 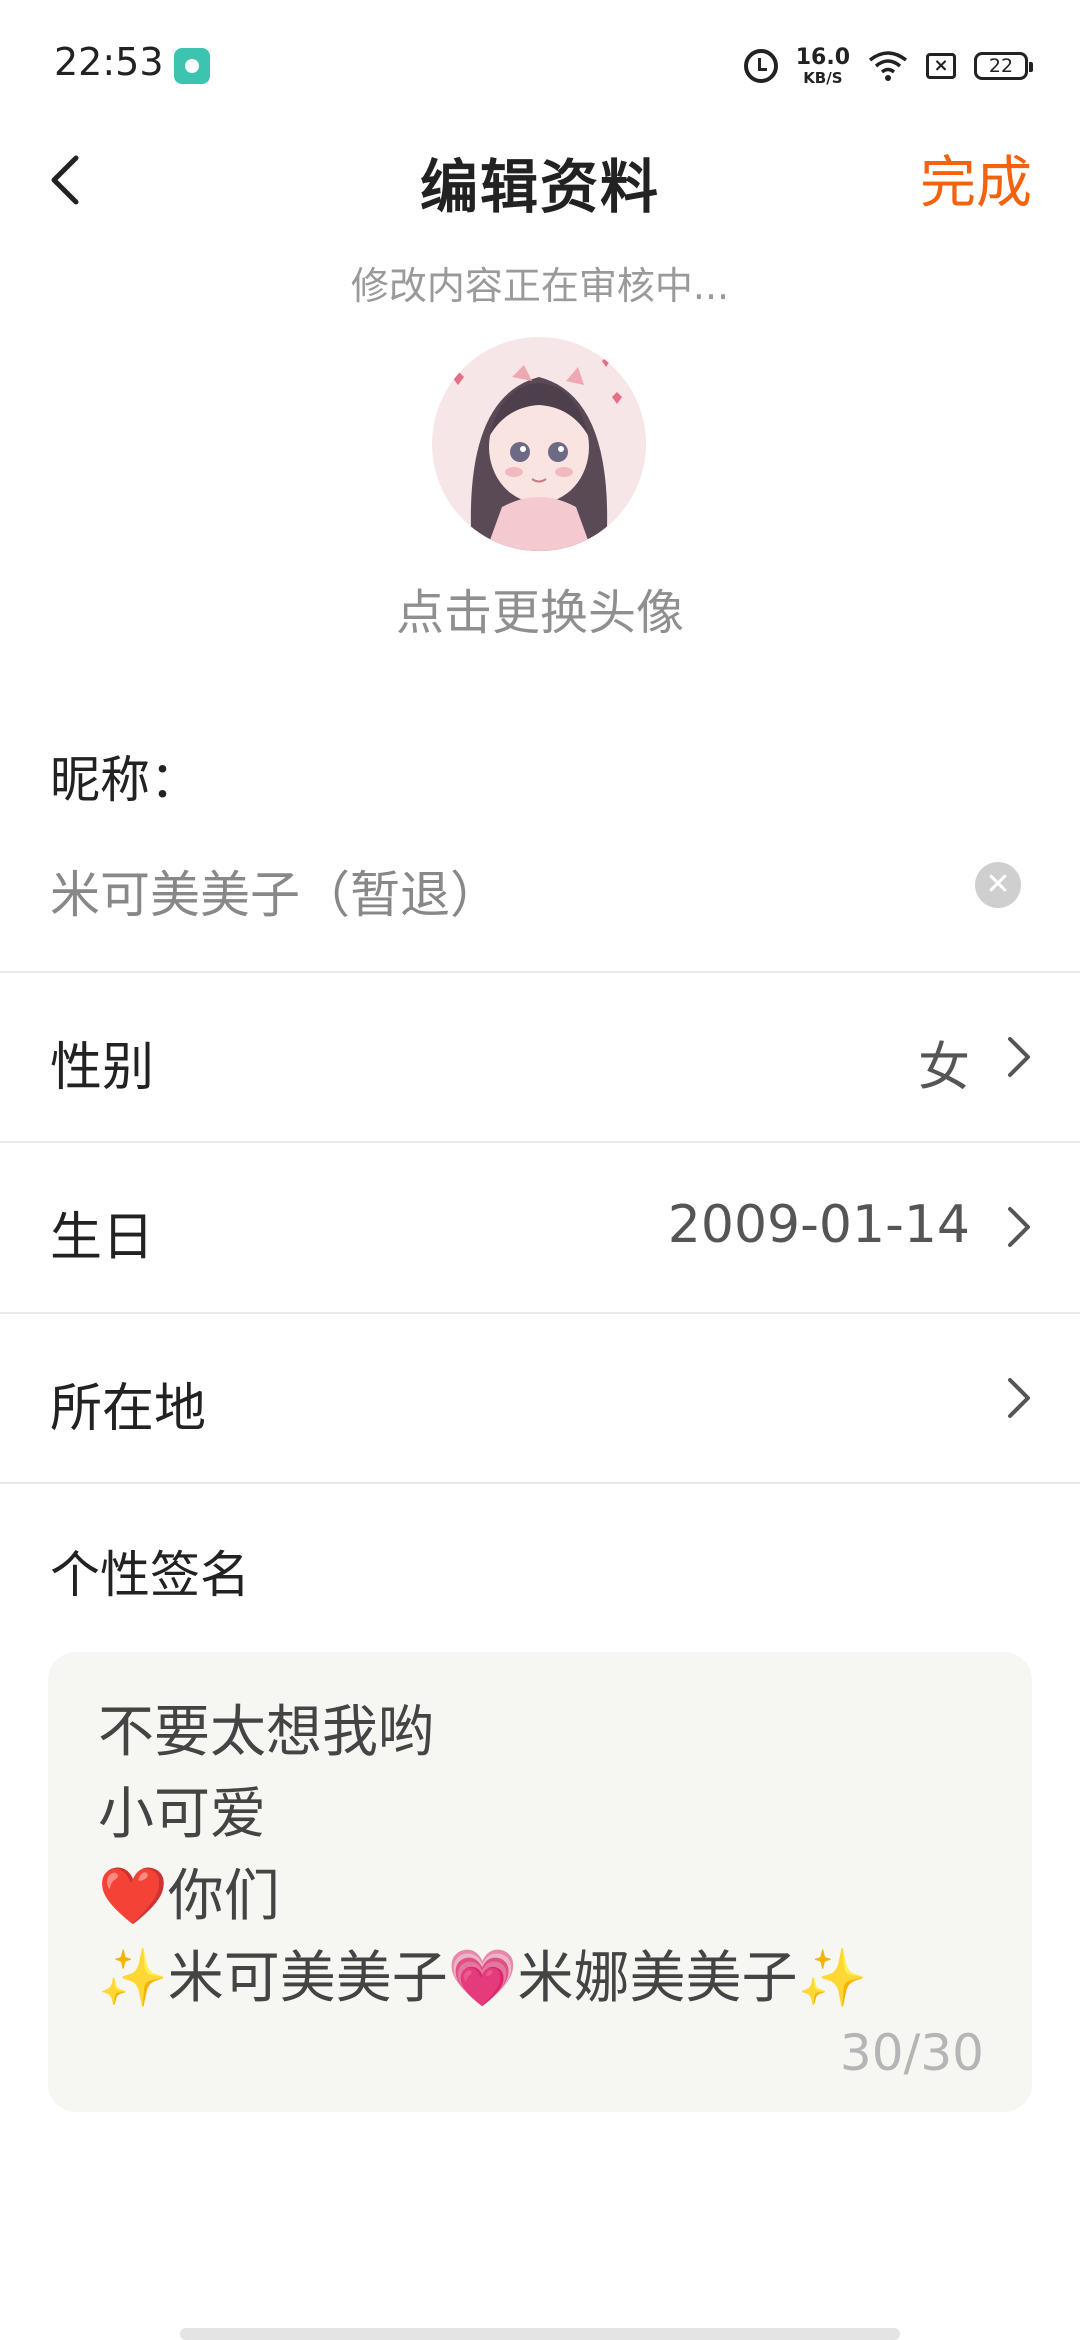 I want to click on net-speed: 16.0 KB/S, so click(x=822, y=65).